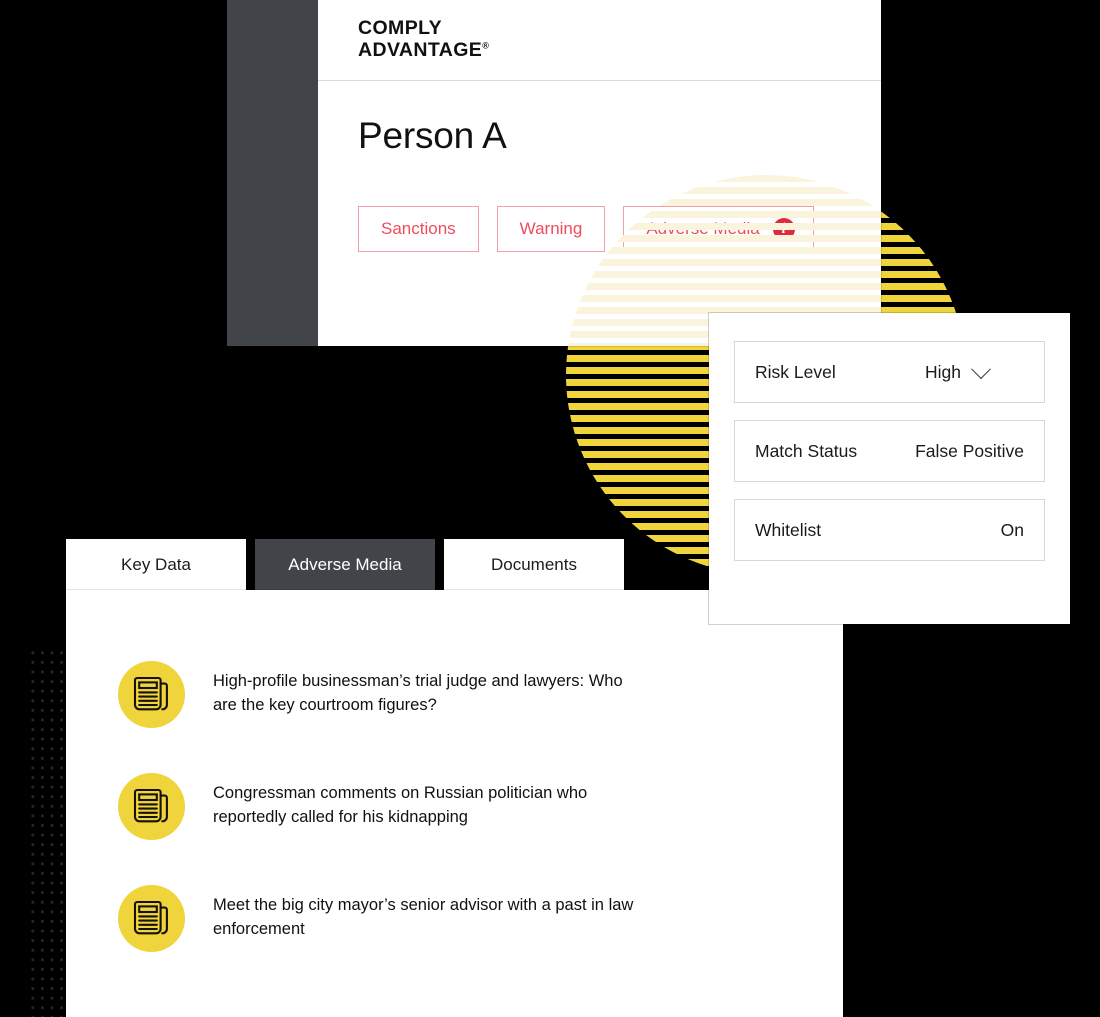 Image resolution: width=1100 pixels, height=1017 pixels. I want to click on chevron-down-icon, so click(981, 369).